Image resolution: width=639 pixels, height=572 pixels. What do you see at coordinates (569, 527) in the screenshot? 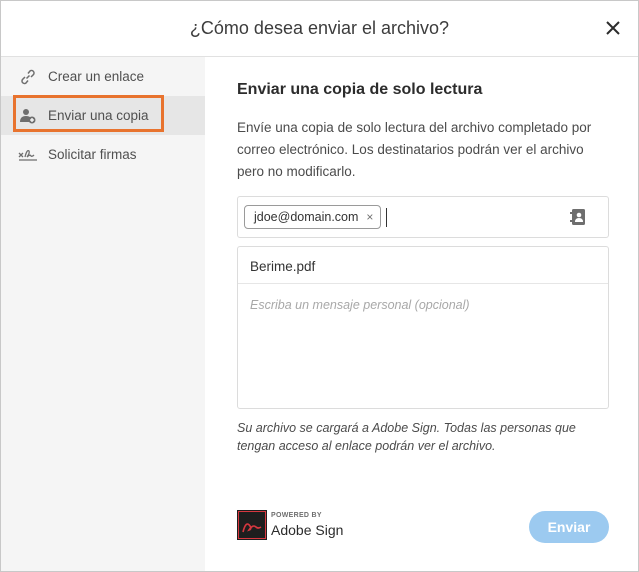
I see `send-button: Enviar` at bounding box center [569, 527].